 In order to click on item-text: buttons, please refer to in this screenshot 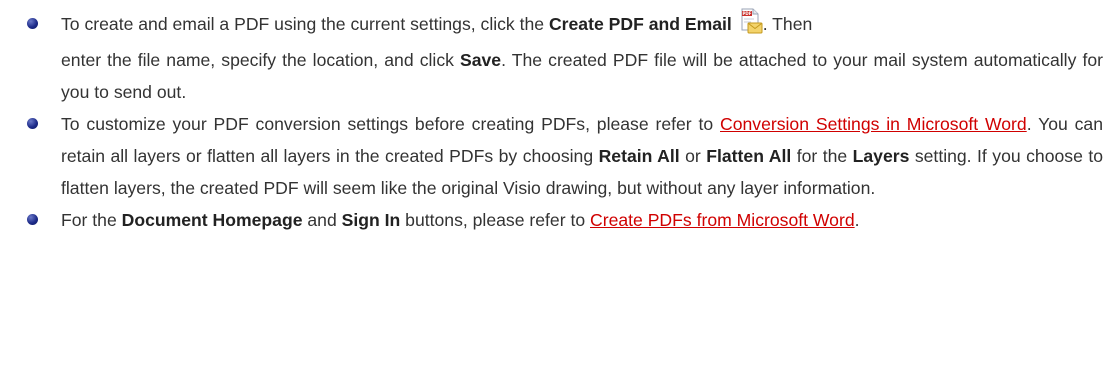, I will do `click(495, 220)`.